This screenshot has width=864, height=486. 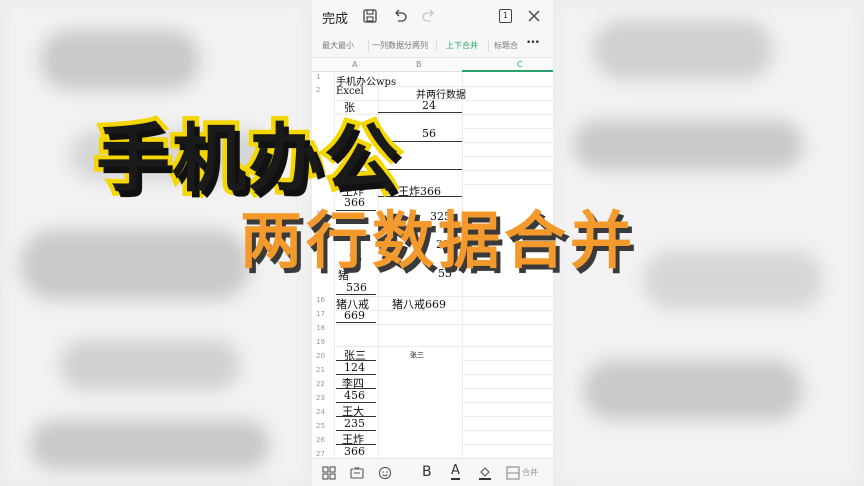 What do you see at coordinates (429, 133) in the screenshot?
I see `cell-b5: 56` at bounding box center [429, 133].